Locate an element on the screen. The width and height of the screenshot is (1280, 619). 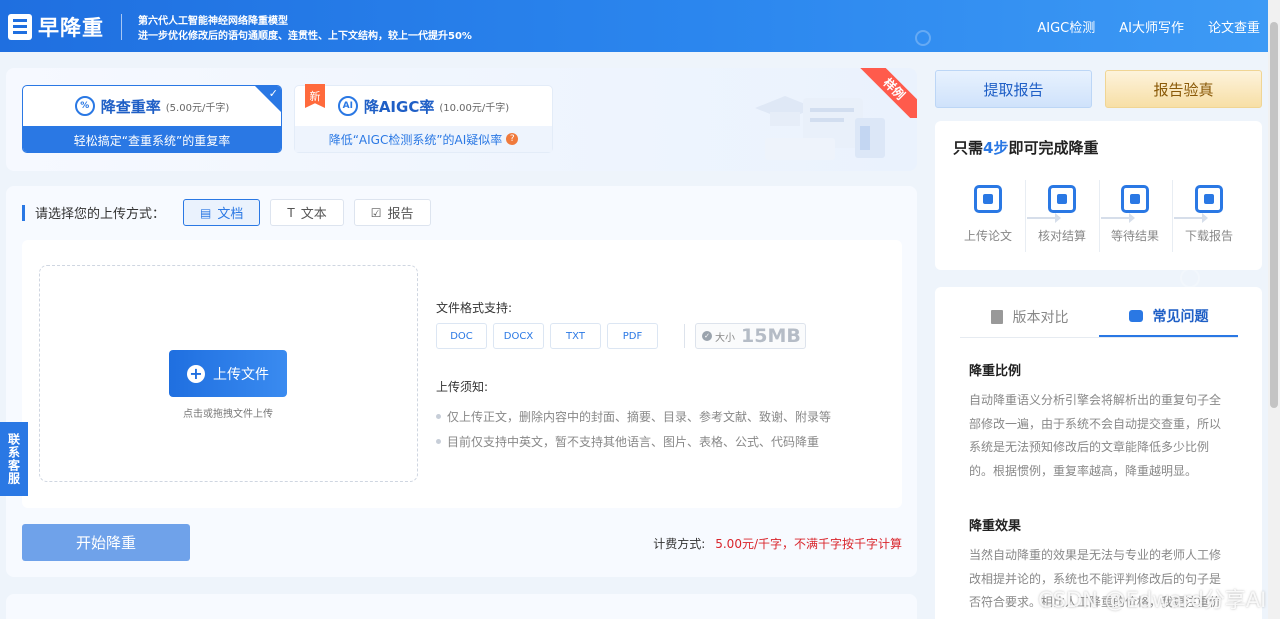
size-label: 大小 is located at coordinates (725, 338).